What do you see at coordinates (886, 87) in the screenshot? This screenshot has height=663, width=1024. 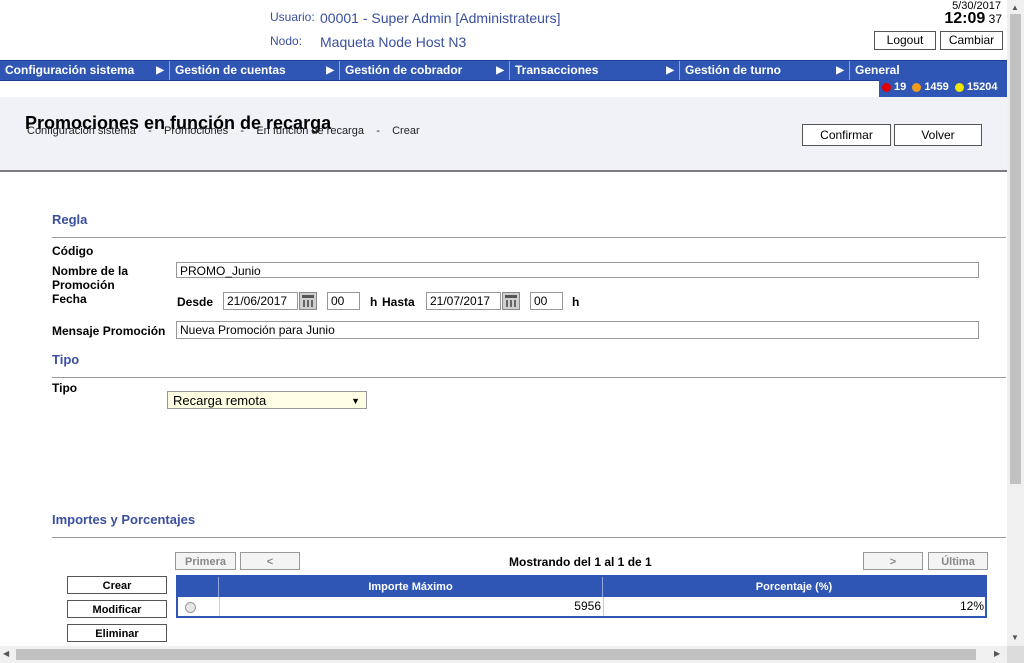 I see `red-alert-icon` at bounding box center [886, 87].